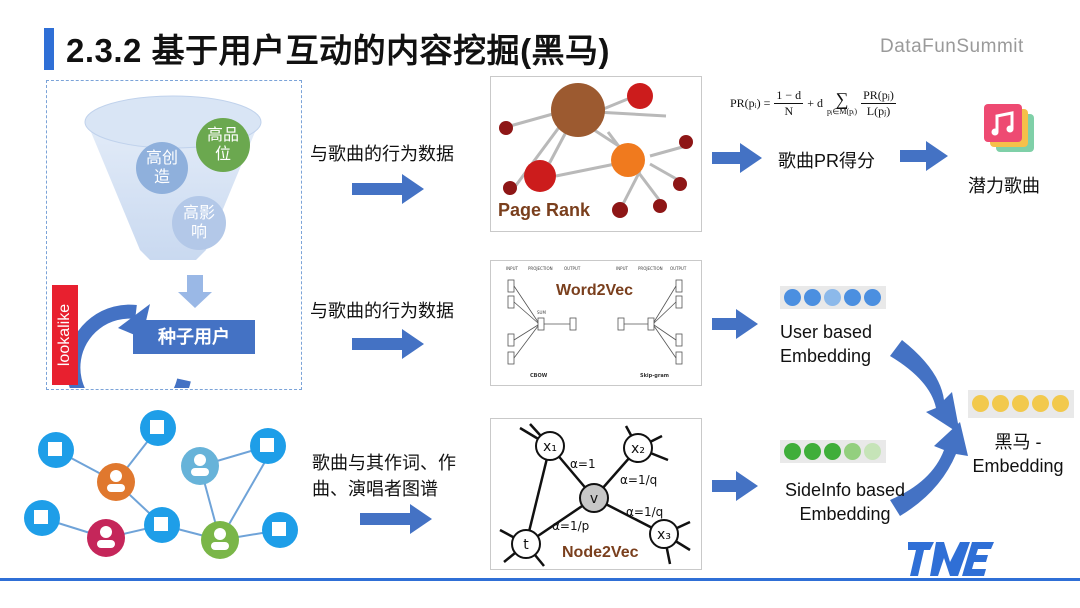  Describe the element at coordinates (925, 387) in the screenshot. I see `arrow-curve-down-icon` at that location.